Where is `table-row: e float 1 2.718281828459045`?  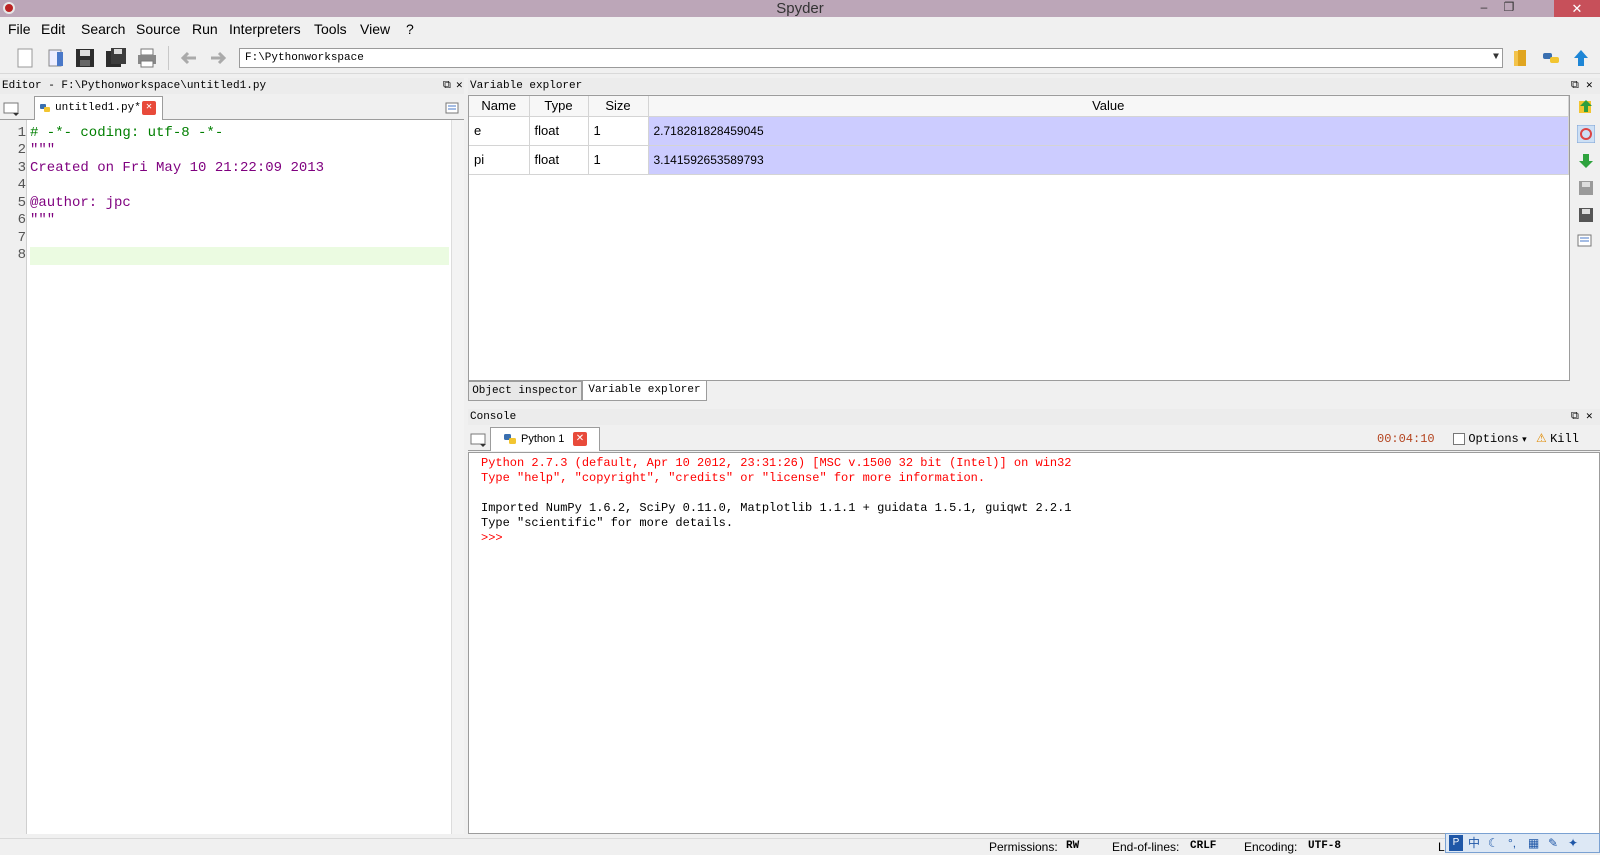
table-row: e float 1 2.718281828459045 is located at coordinates (1019, 131).